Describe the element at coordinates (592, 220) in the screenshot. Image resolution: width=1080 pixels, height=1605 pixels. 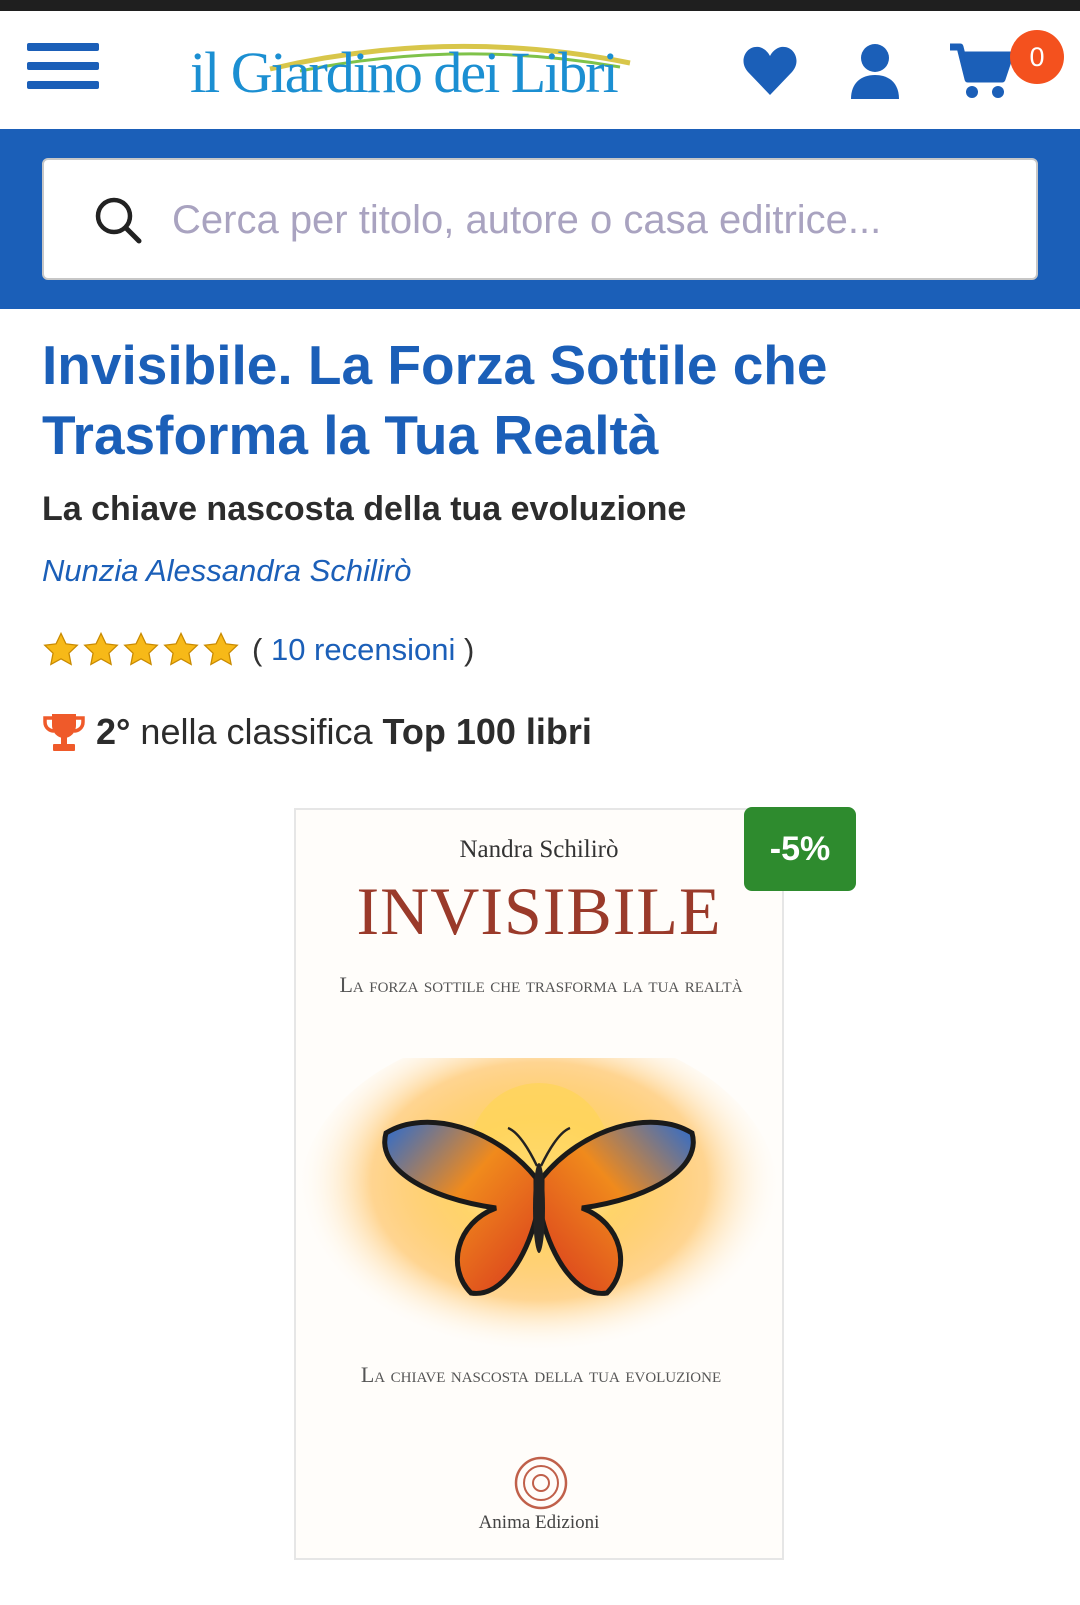
I see `search-input` at that location.